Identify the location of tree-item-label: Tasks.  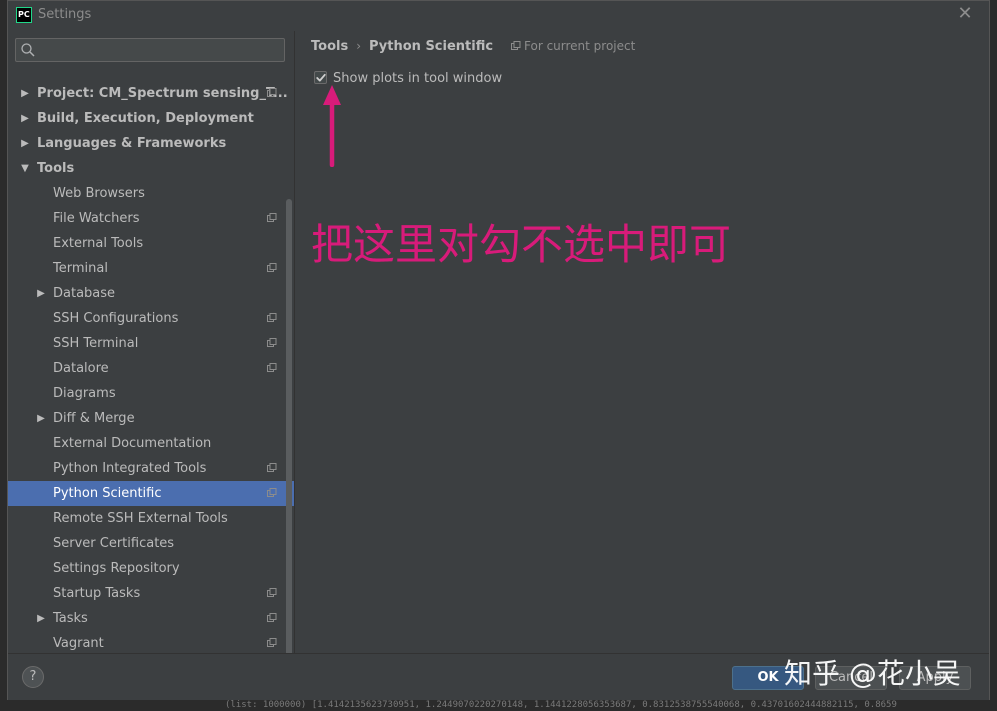
(70, 618).